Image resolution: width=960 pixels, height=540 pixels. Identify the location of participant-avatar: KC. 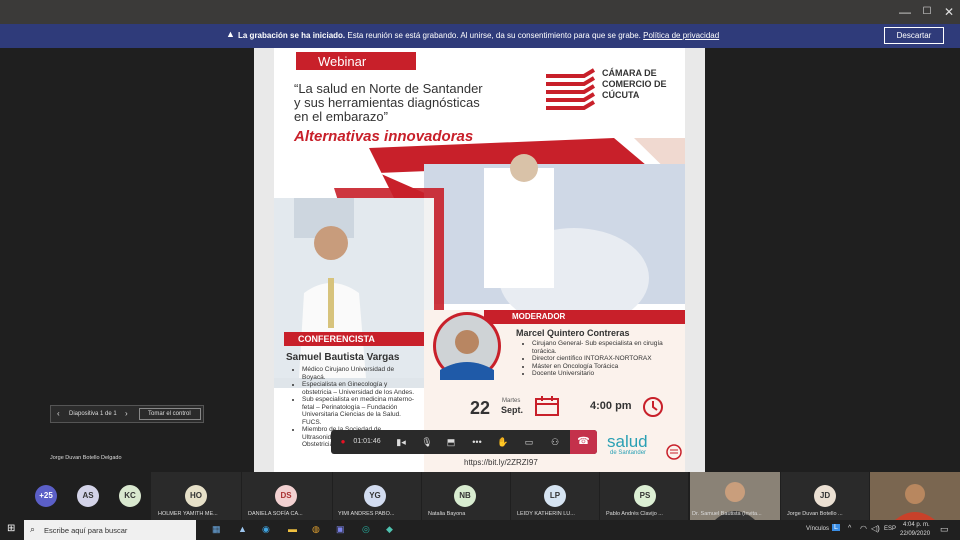
(130, 496).